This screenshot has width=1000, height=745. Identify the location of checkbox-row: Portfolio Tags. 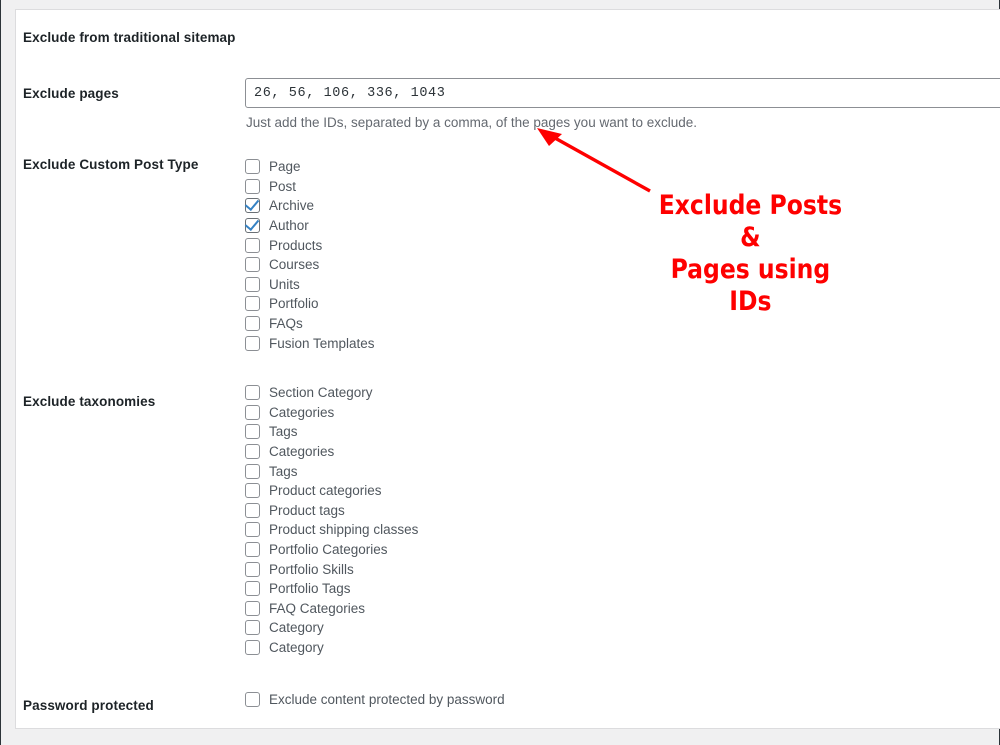
(331, 589).